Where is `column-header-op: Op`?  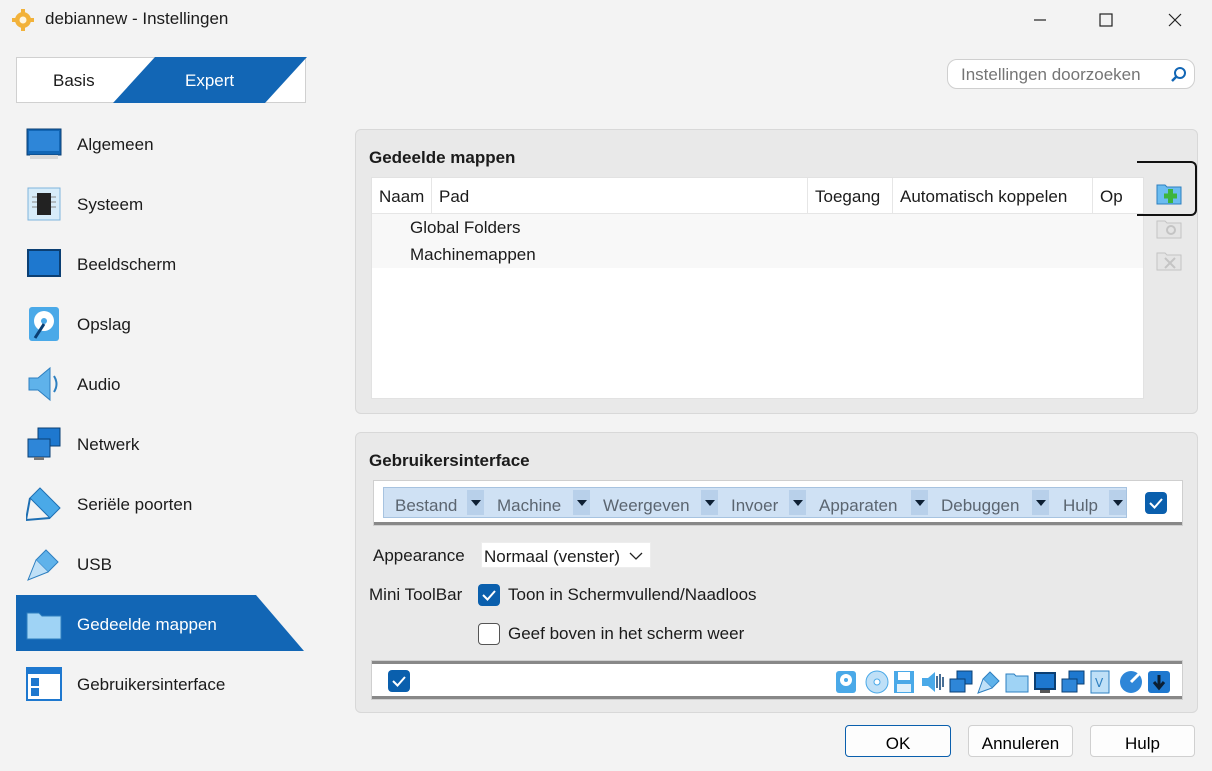 column-header-op: Op is located at coordinates (1118, 195).